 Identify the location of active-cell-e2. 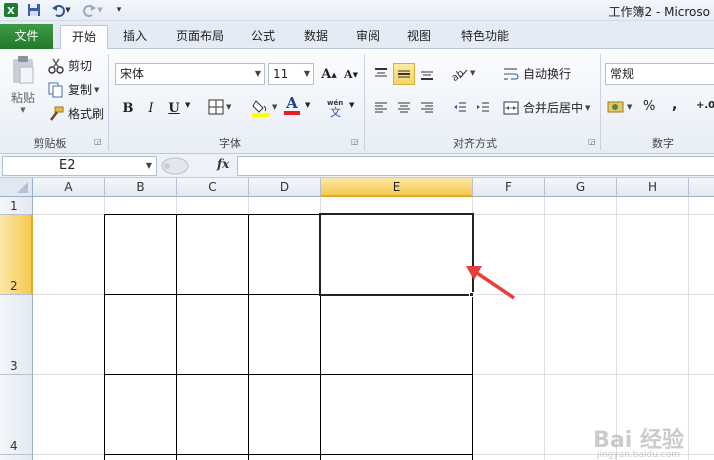
(396, 254).